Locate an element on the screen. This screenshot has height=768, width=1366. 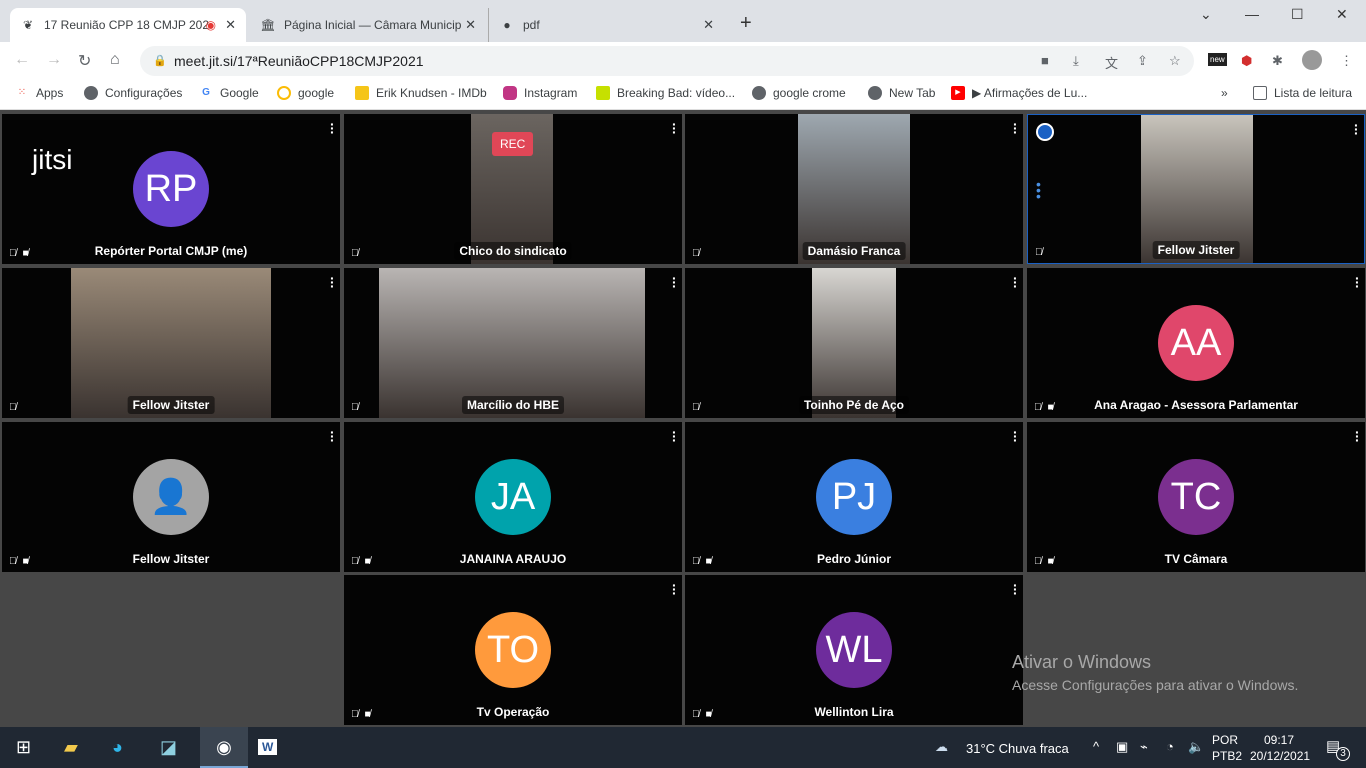
bookmark-google-crome: google crome is located at coordinates (799, 93).